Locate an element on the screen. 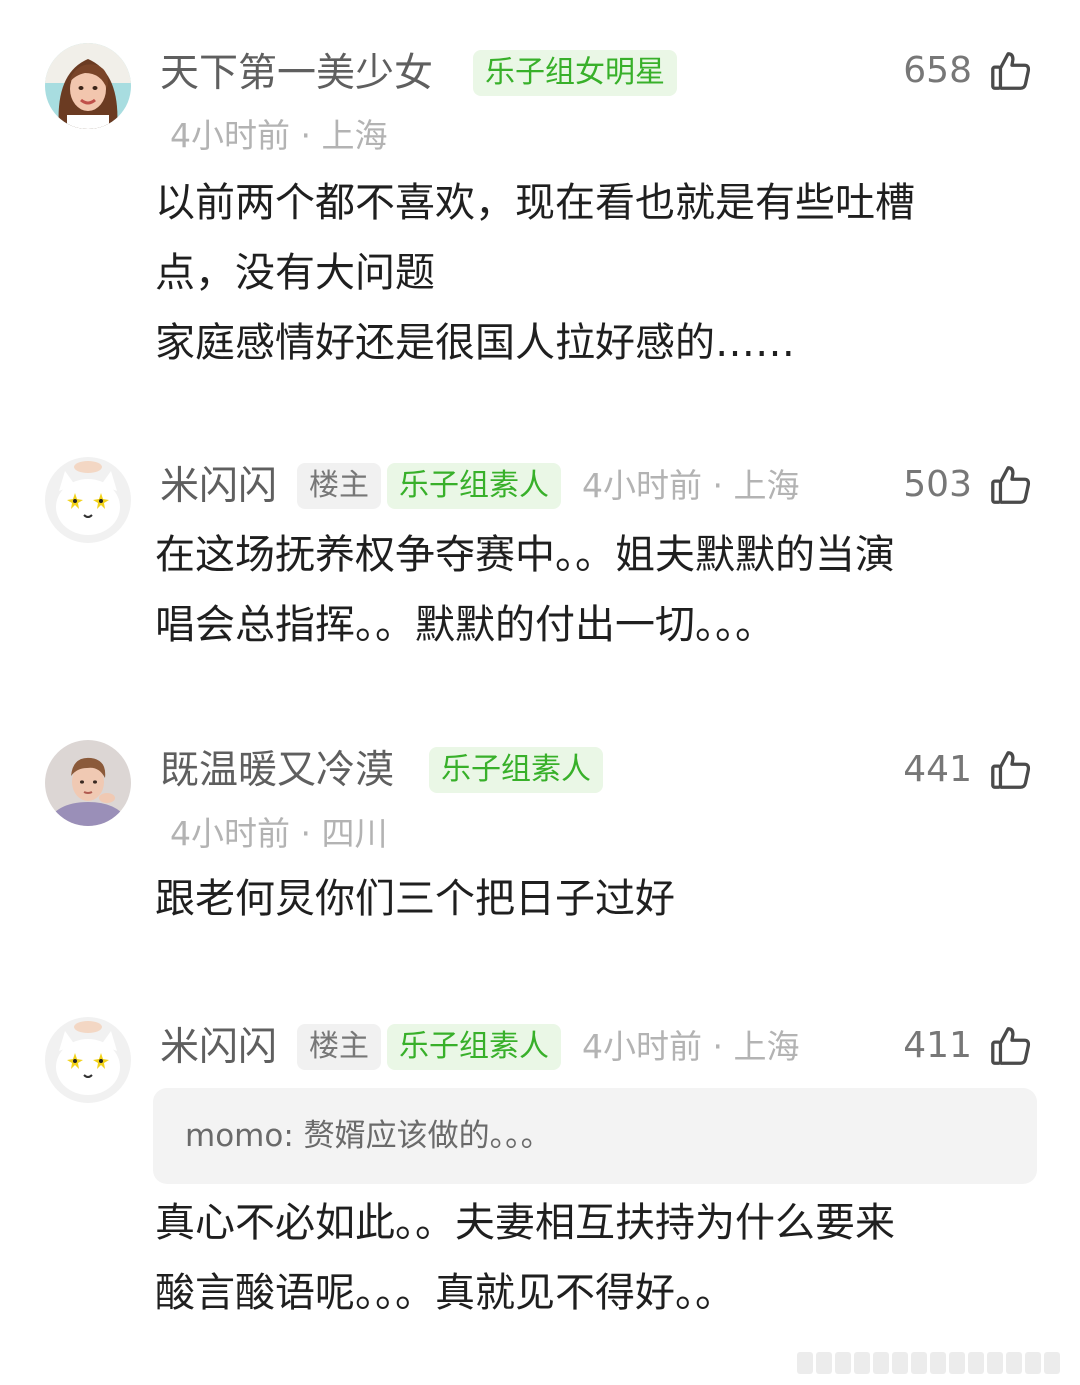  like-button: 411 is located at coordinates (968, 1046).